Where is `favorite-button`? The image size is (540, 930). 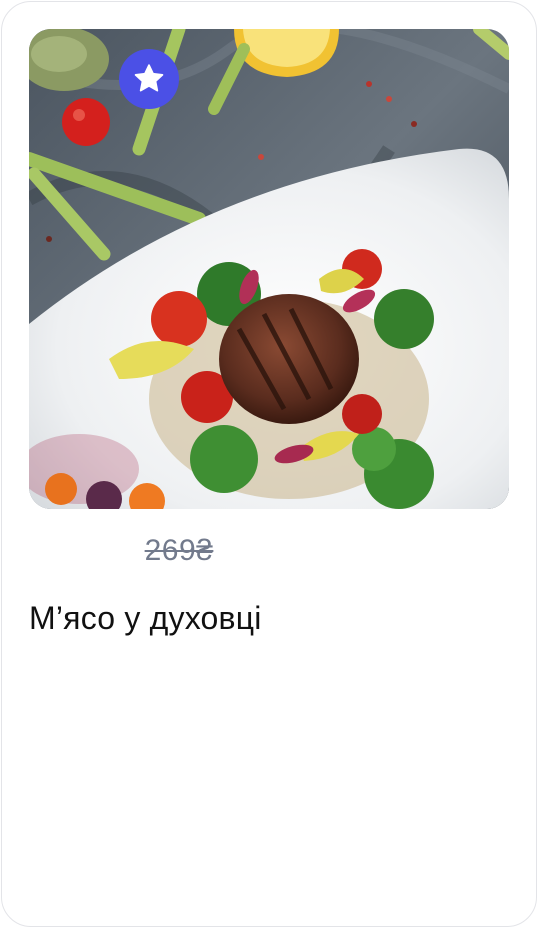
favorite-button is located at coordinates (149, 79).